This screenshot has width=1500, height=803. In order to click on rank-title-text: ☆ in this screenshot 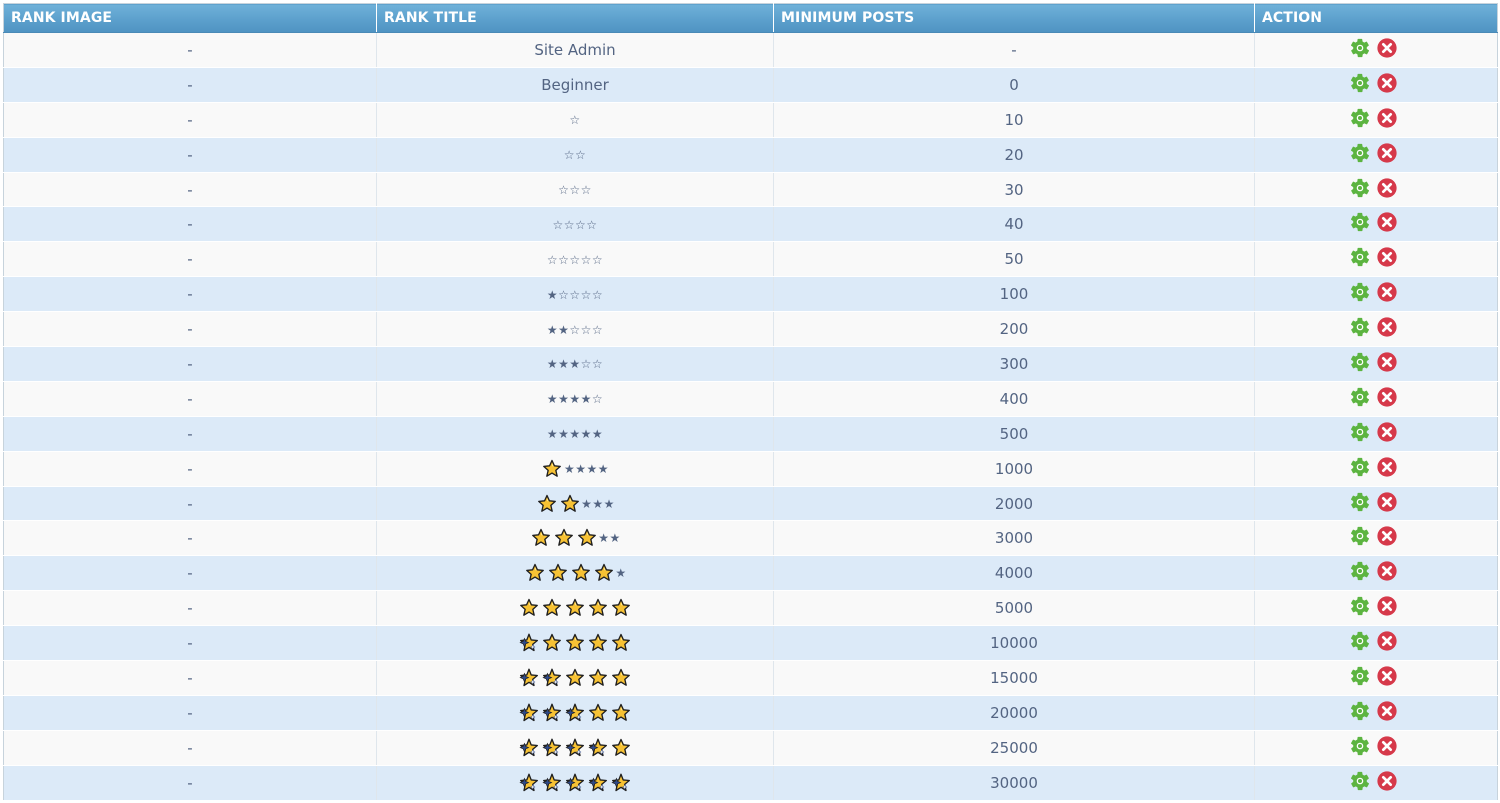, I will do `click(575, 120)`.